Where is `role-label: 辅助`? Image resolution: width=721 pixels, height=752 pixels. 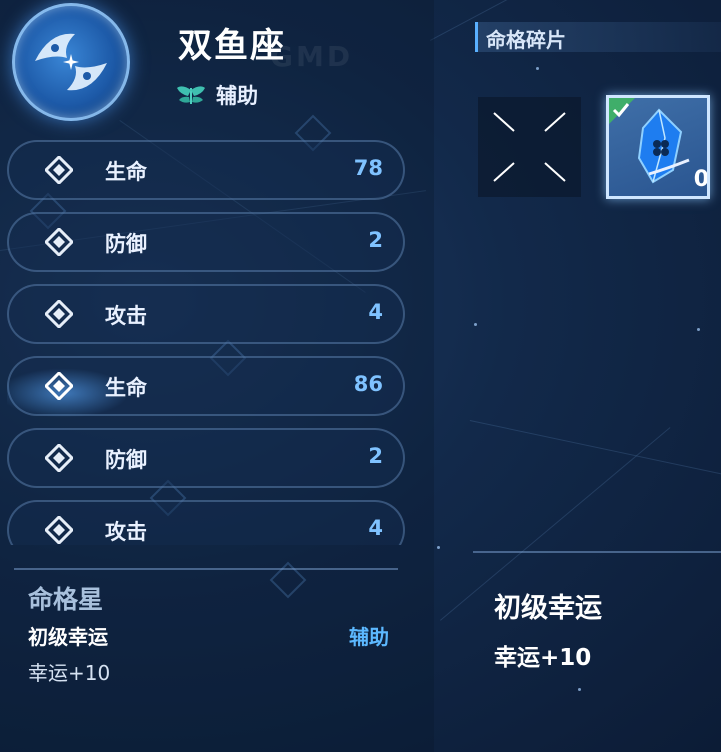
role-label: 辅助 is located at coordinates (237, 96).